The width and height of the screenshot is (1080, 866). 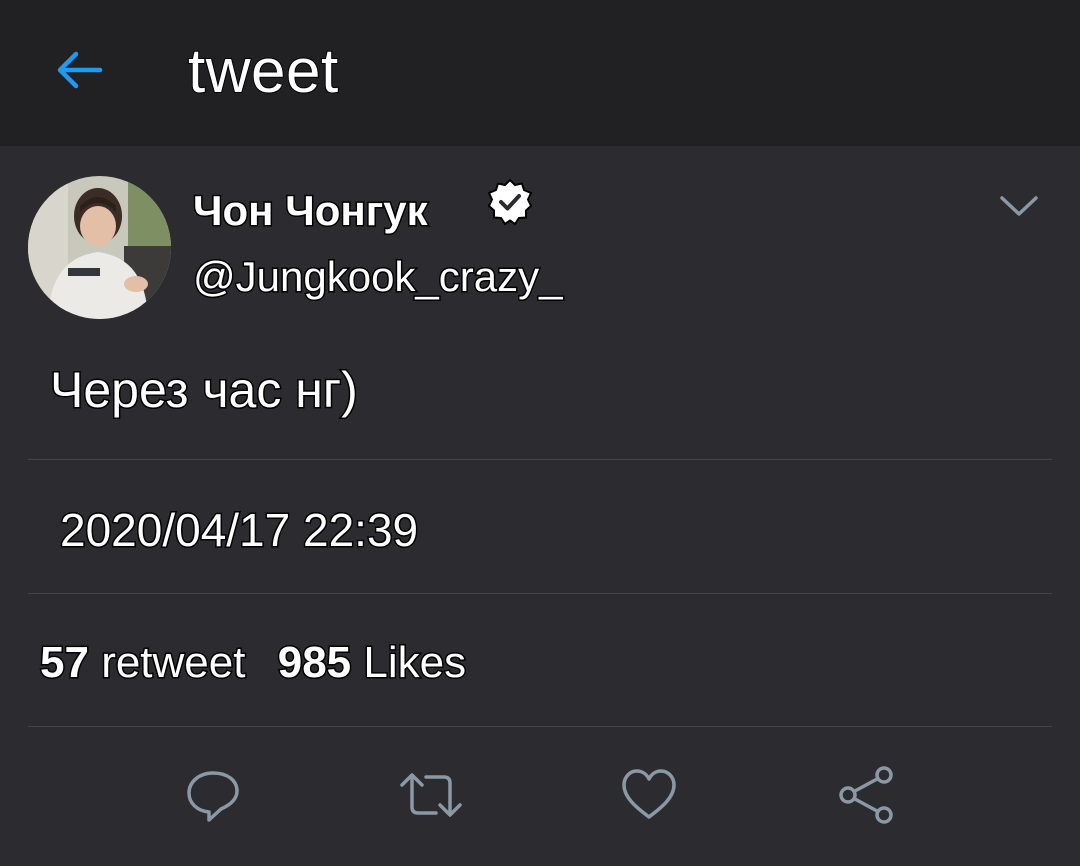 I want to click on verified-badge-icon, so click(x=510, y=202).